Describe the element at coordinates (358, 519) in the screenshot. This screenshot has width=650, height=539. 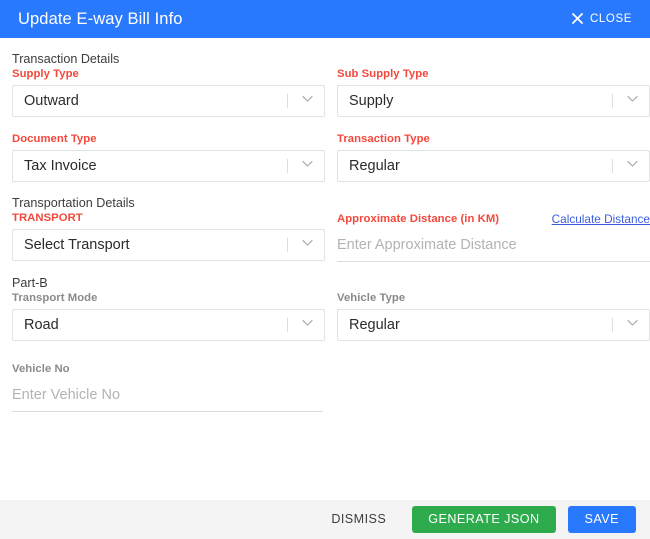
I see `dismiss-button: DISMISS` at that location.